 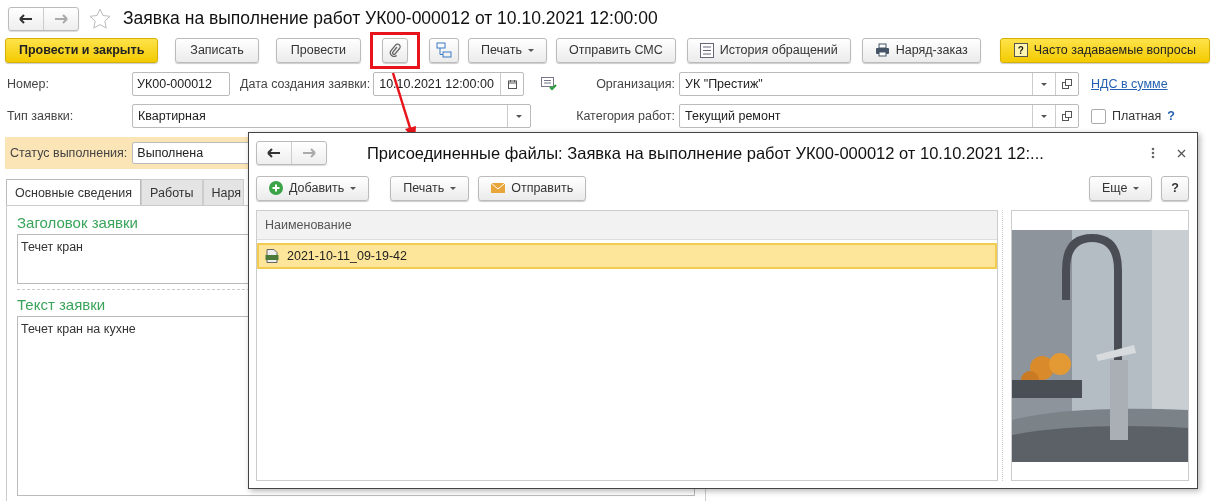 I want to click on field-label: Статус выполнения:, so click(x=69, y=153).